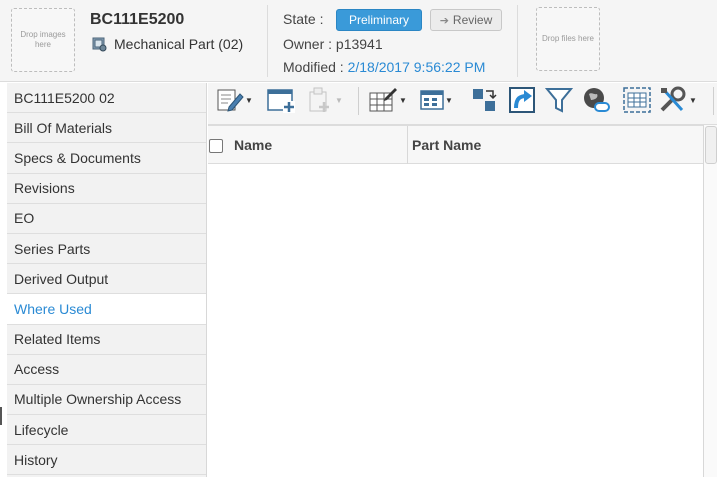 Image resolution: width=717 pixels, height=477 pixels. I want to click on redirect-icon, so click(522, 100).